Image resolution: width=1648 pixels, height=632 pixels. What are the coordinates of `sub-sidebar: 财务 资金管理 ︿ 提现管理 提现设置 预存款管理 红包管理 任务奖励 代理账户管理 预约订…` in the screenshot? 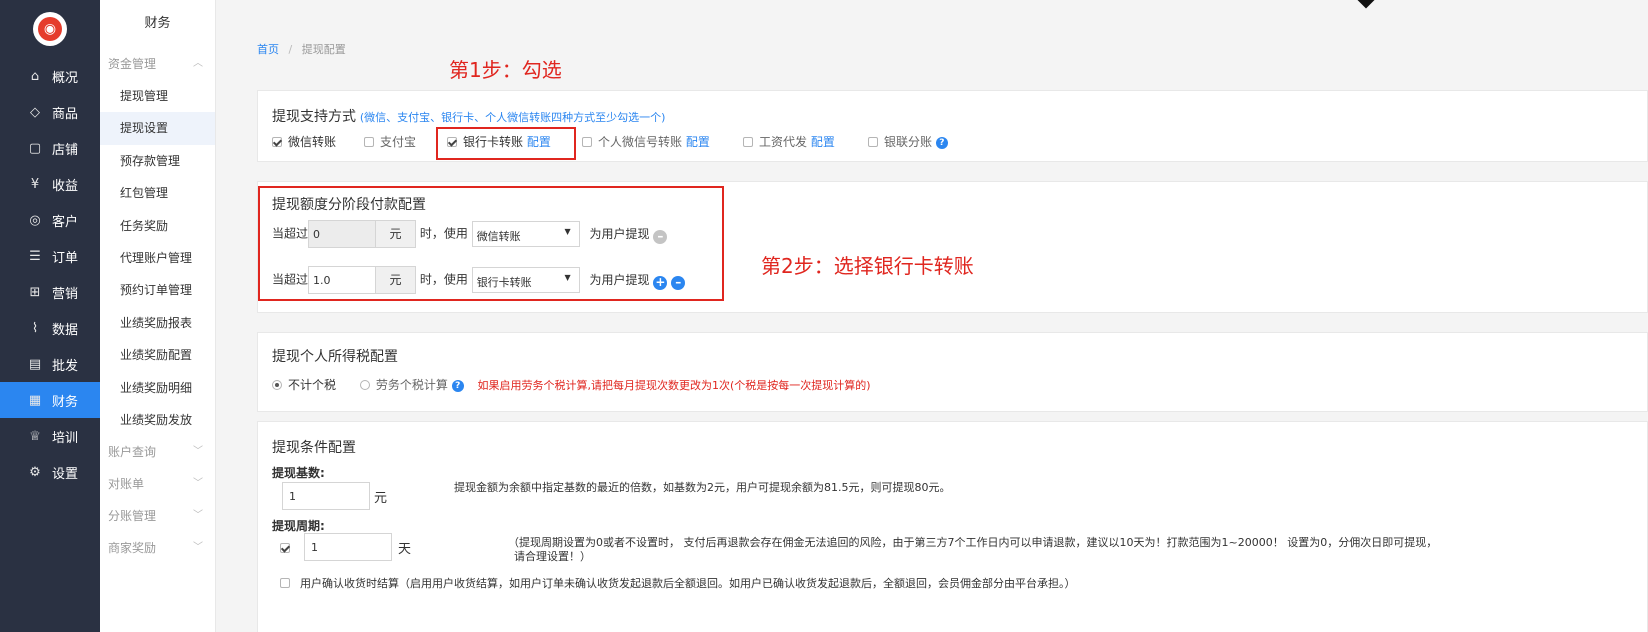 It's located at (158, 316).